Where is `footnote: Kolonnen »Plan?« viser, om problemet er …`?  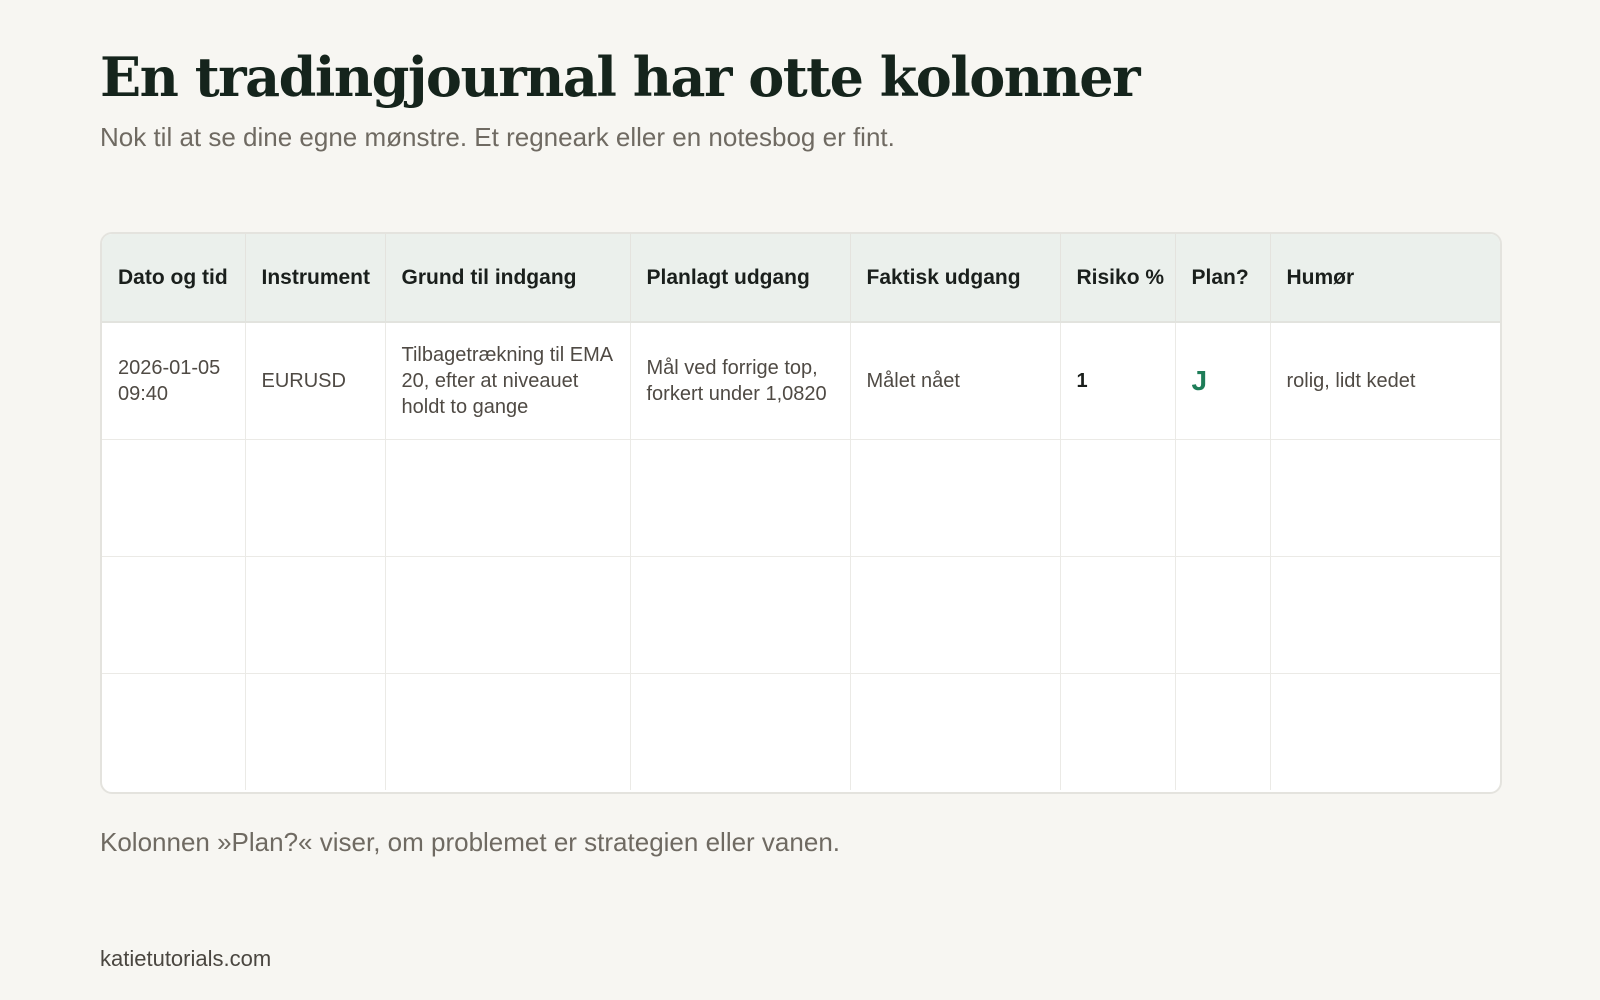 footnote: Kolonnen »Plan?« viser, om problemet er … is located at coordinates (470, 842).